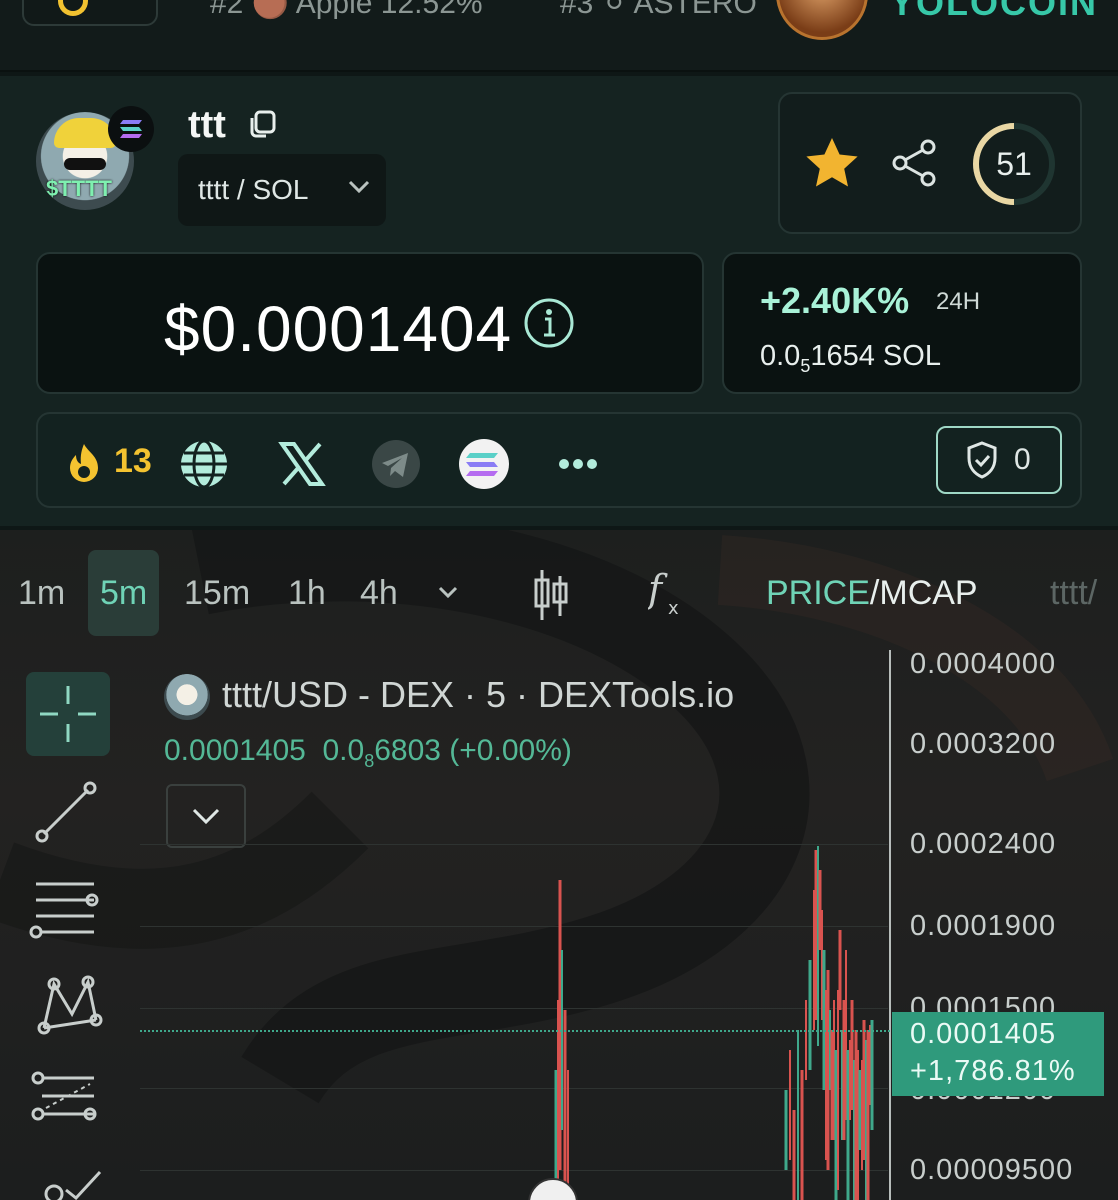 The width and height of the screenshot is (1118, 1200). Describe the element at coordinates (133, 461) in the screenshot. I see `hot-count: 13` at that location.